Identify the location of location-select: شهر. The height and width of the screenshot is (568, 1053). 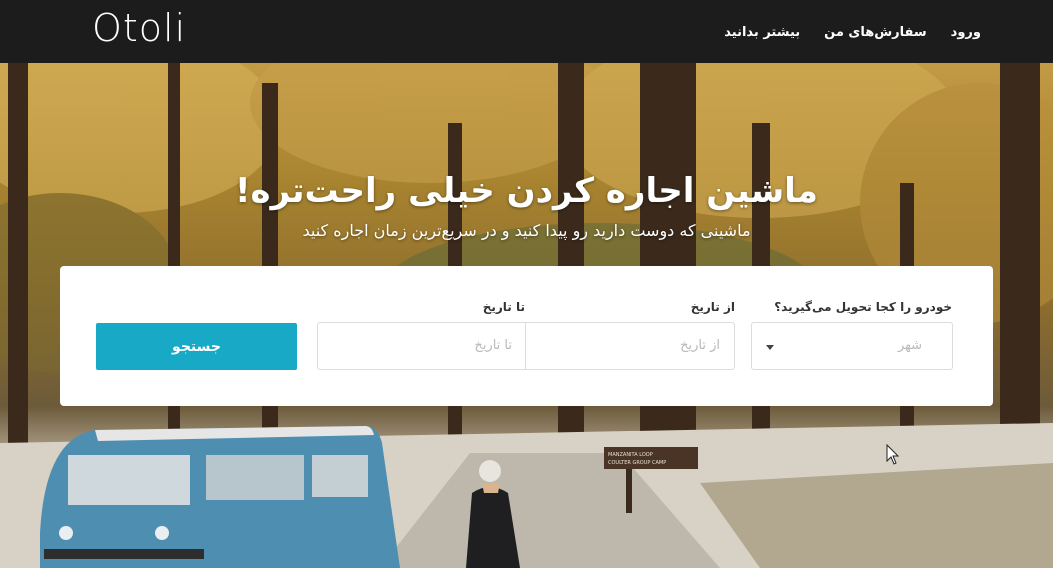
(852, 346).